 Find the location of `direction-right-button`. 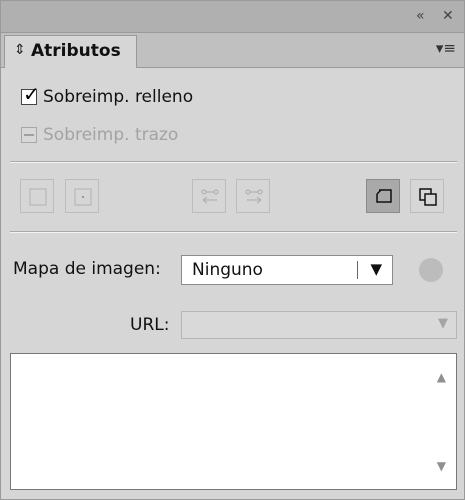

direction-right-button is located at coordinates (253, 196).